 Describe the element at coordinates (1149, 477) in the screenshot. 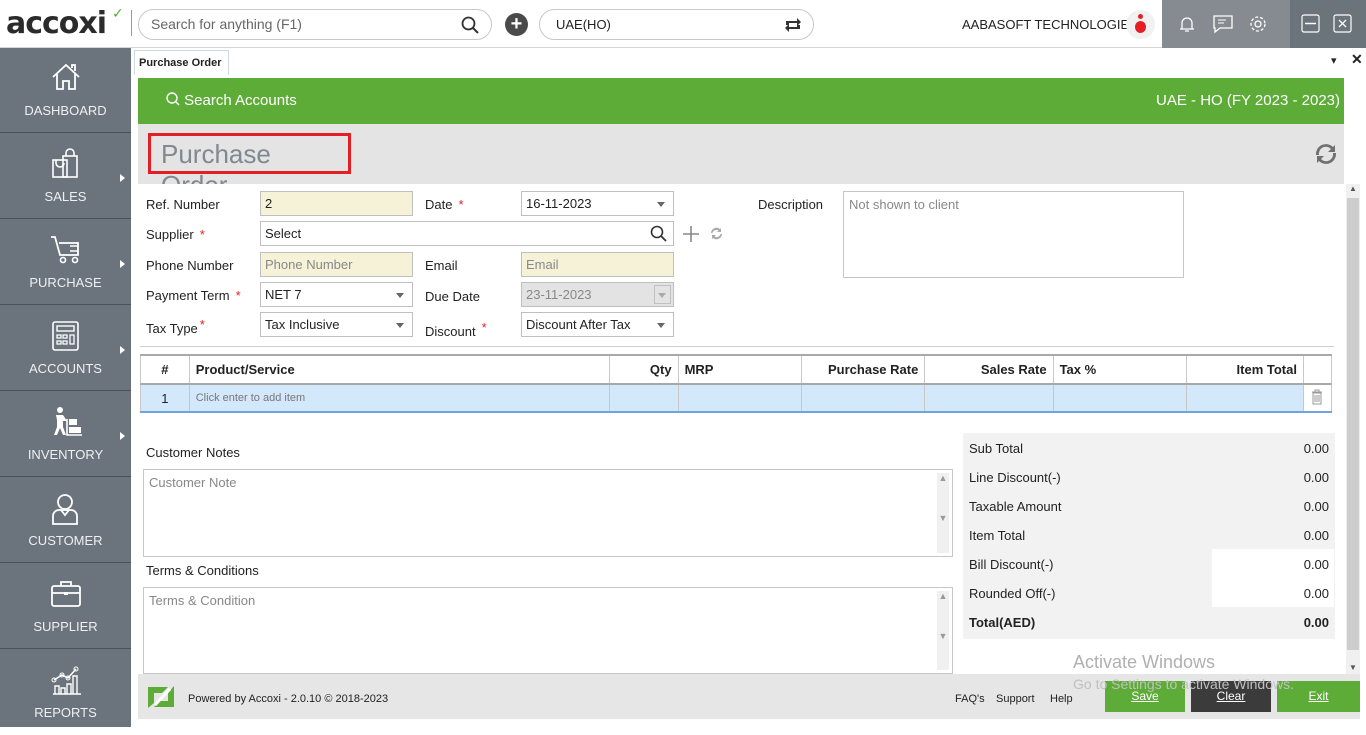

I see `summary-row-line-discount: Line Discount(-) 0.00` at that location.